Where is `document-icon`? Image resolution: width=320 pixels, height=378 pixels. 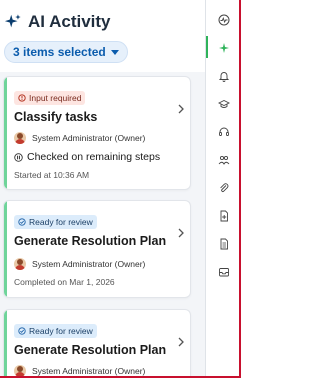 document-icon is located at coordinates (224, 244).